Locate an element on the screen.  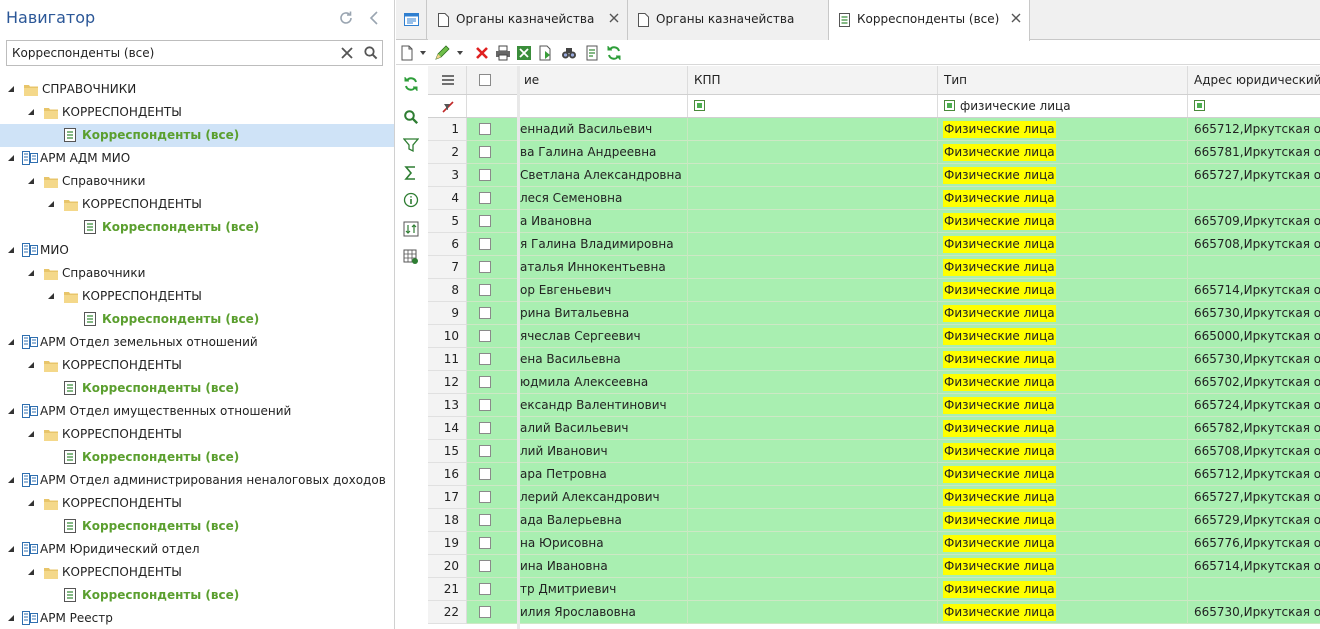
tree-node: АРМ Юридический отдел is located at coordinates (197, 549).